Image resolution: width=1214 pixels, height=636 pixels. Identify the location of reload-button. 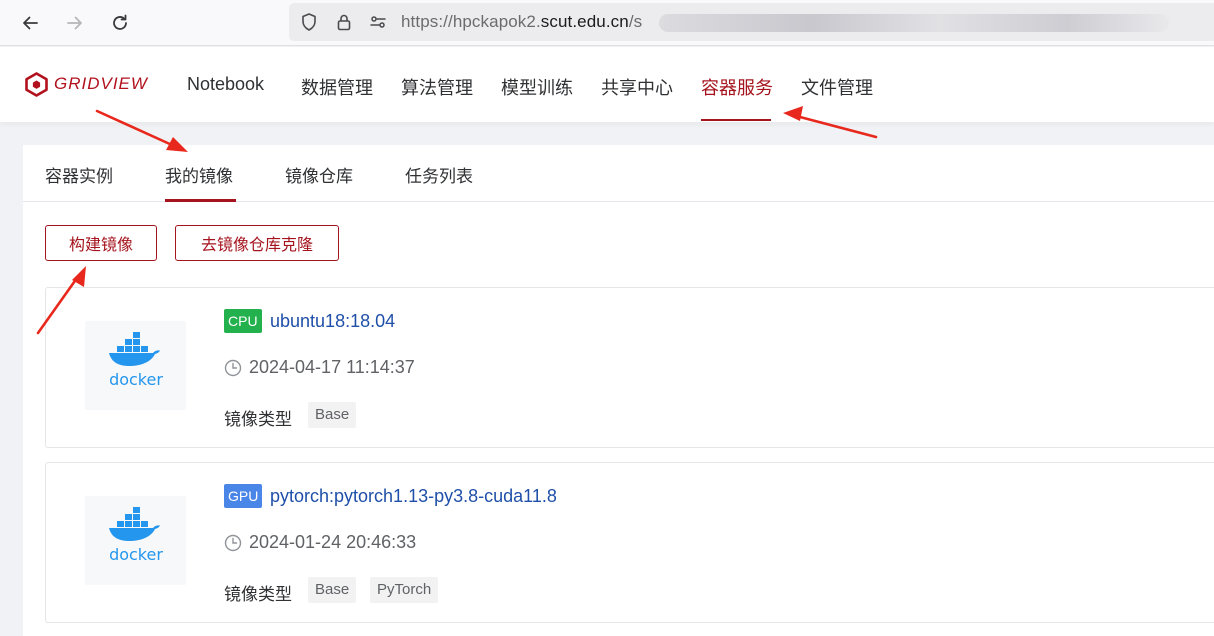
(120, 23).